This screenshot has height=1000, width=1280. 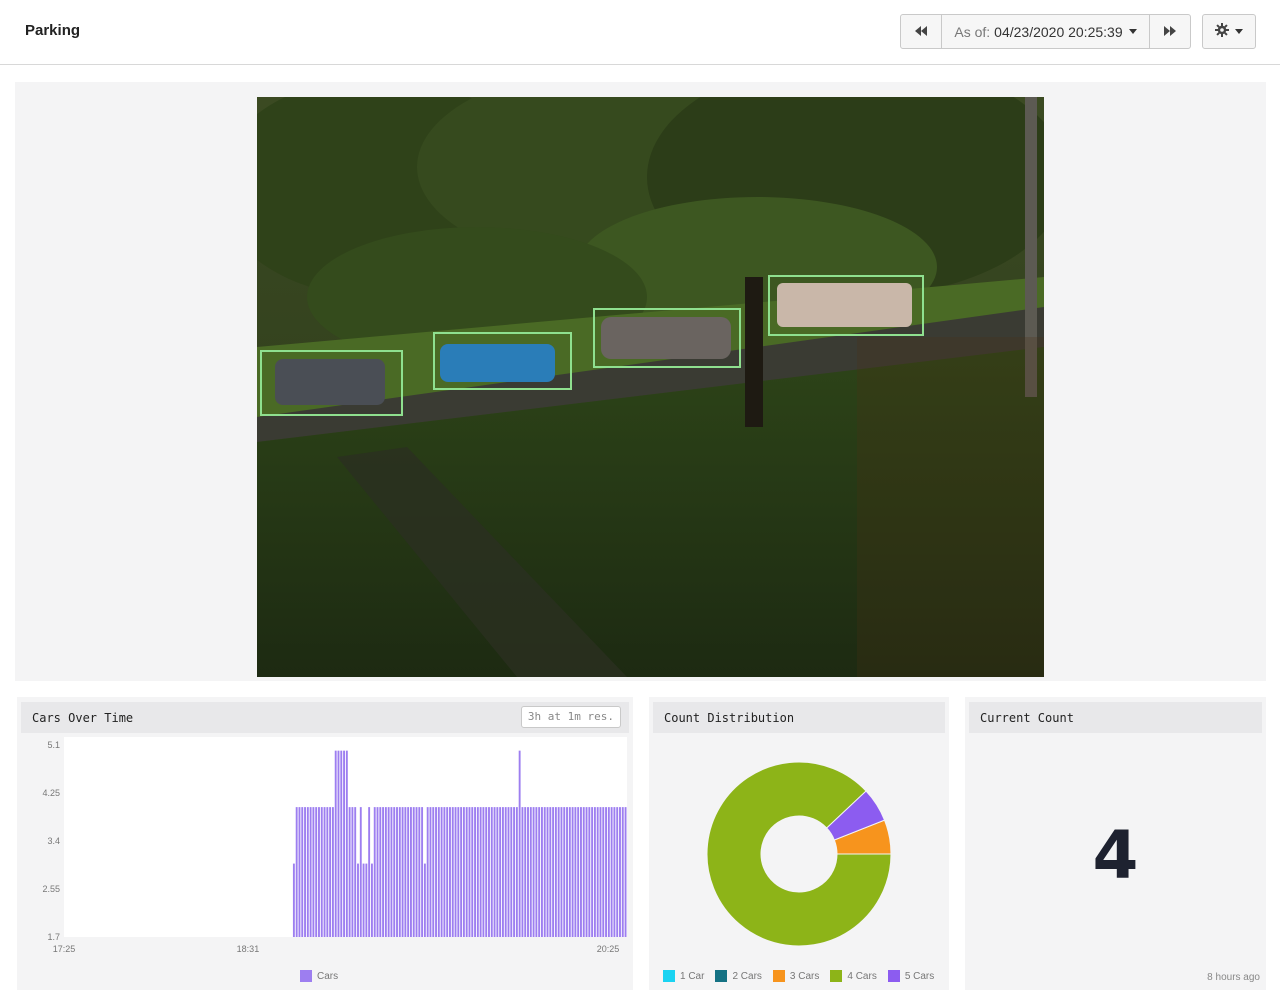 What do you see at coordinates (1229, 31) in the screenshot?
I see `settings-button` at bounding box center [1229, 31].